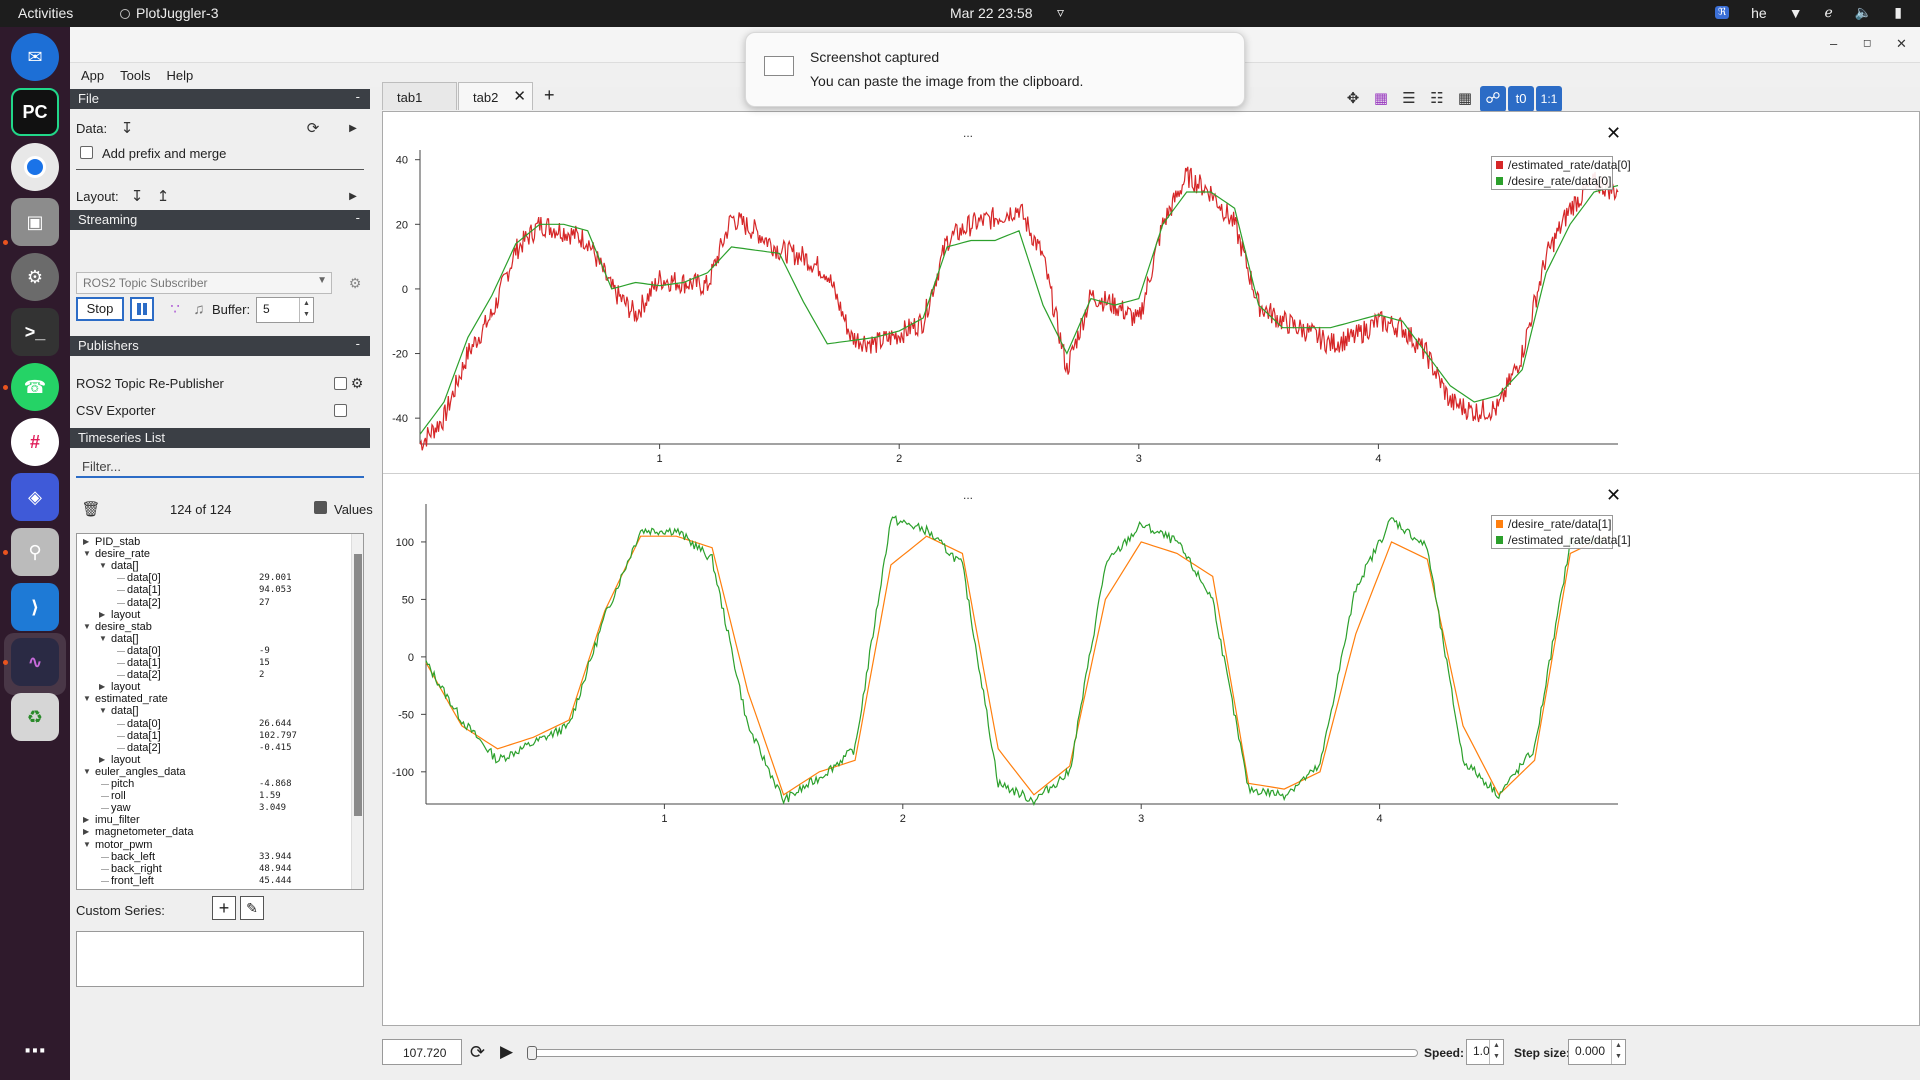 The height and width of the screenshot is (1080, 1920). Describe the element at coordinates (506, 1052) in the screenshot. I see `play-icon: ▶` at that location.